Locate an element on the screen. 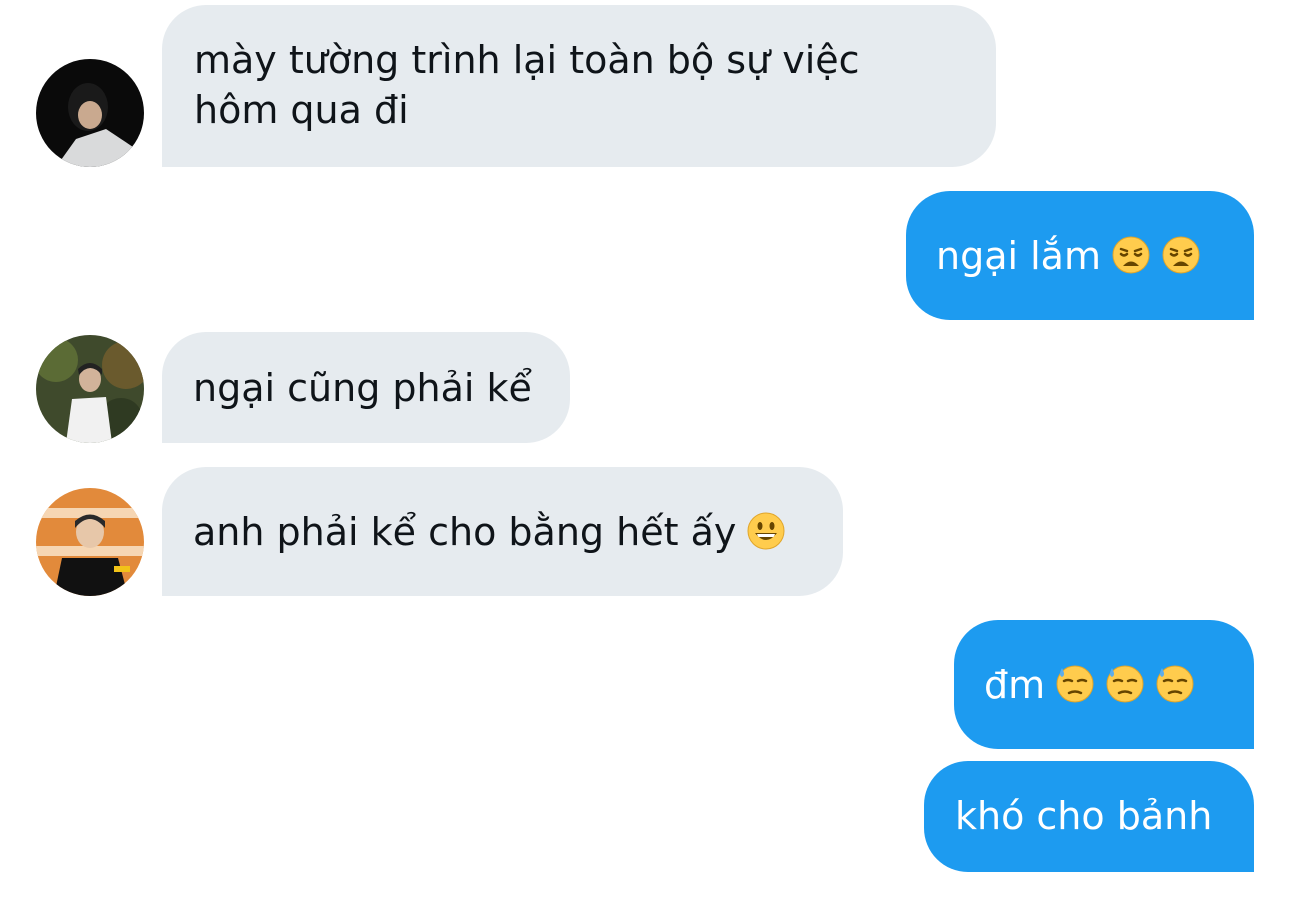 The image size is (1290, 898). message-text: ngại lắm is located at coordinates (1018, 256).